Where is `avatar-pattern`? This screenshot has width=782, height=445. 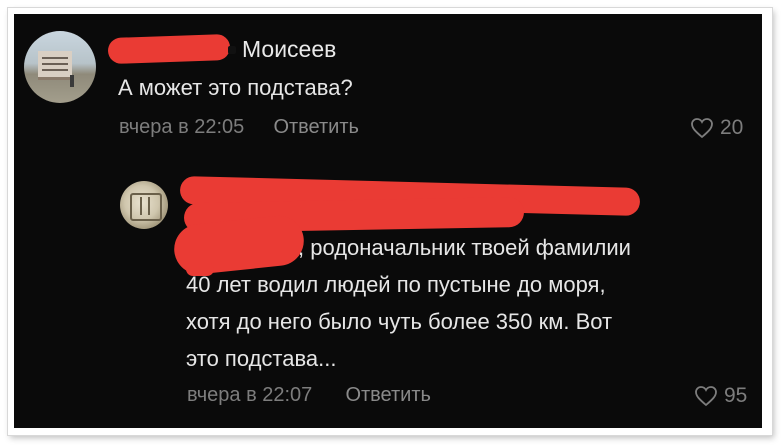
avatar-pattern is located at coordinates (146, 207).